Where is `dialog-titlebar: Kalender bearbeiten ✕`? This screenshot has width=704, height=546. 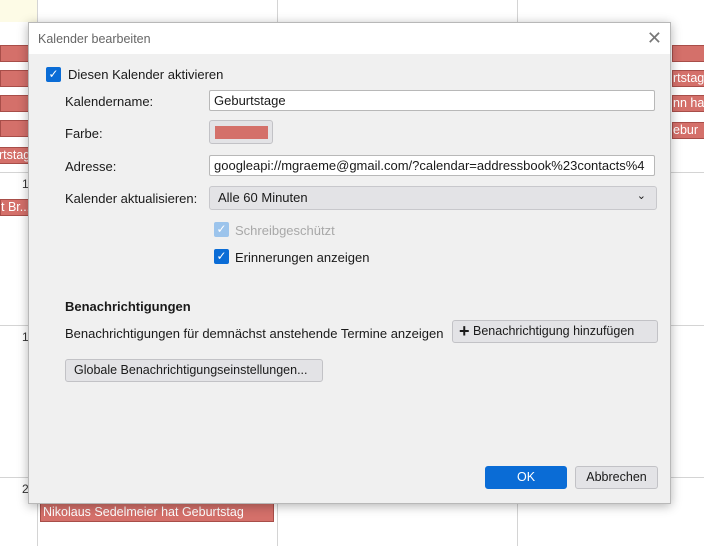
dialog-titlebar: Kalender bearbeiten ✕ is located at coordinates (349, 38).